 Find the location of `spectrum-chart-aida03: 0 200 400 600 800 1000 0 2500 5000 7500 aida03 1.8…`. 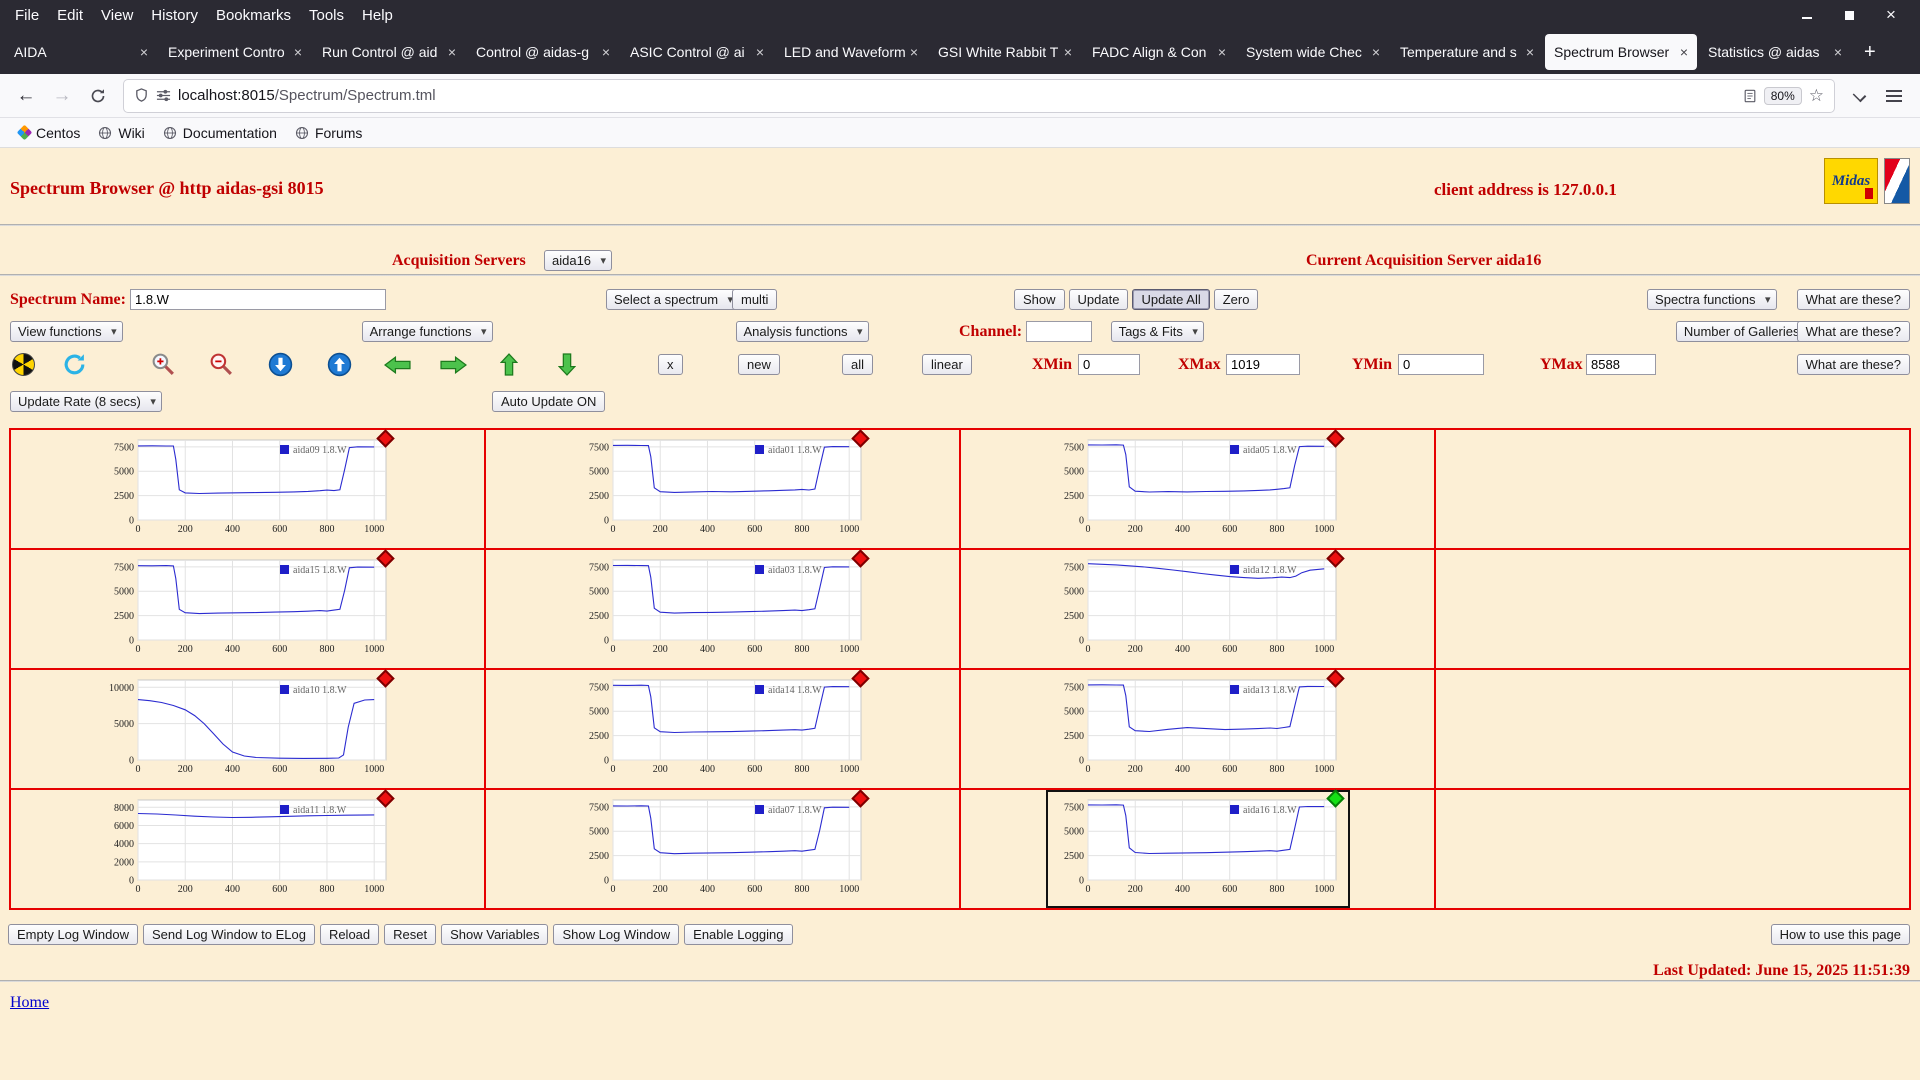

spectrum-chart-aida03: 0 200 400 600 800 1000 0 2500 5000 7500 aida03 1.8… is located at coordinates (723, 607).